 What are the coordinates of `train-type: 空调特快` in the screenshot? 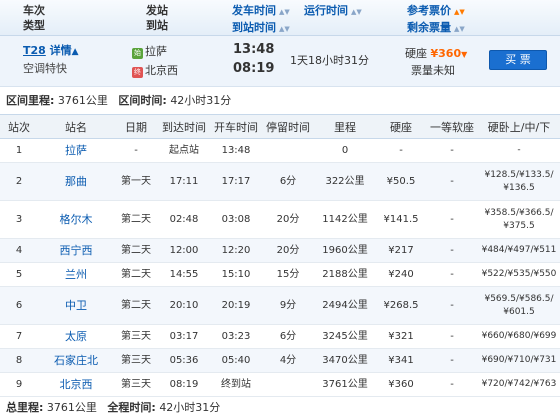 It's located at (45, 68).